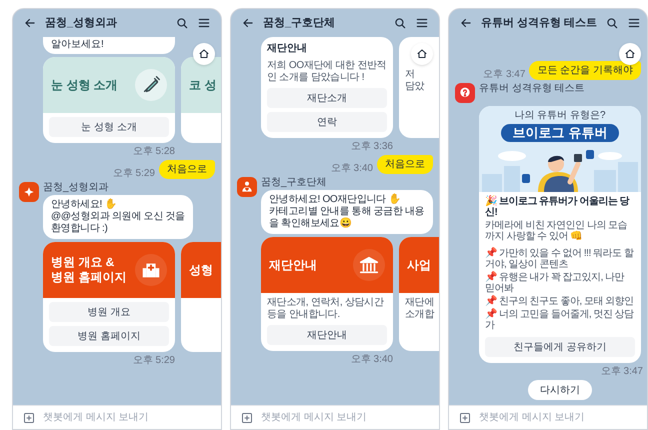  I want to click on result-text: 카메라에 비친 자연인인 나의 모습까지 사랑할 수 있어 👊, so click(556, 231).